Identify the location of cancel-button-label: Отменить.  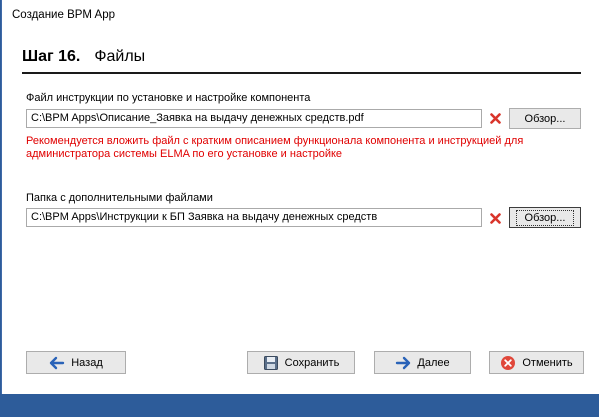
(547, 362).